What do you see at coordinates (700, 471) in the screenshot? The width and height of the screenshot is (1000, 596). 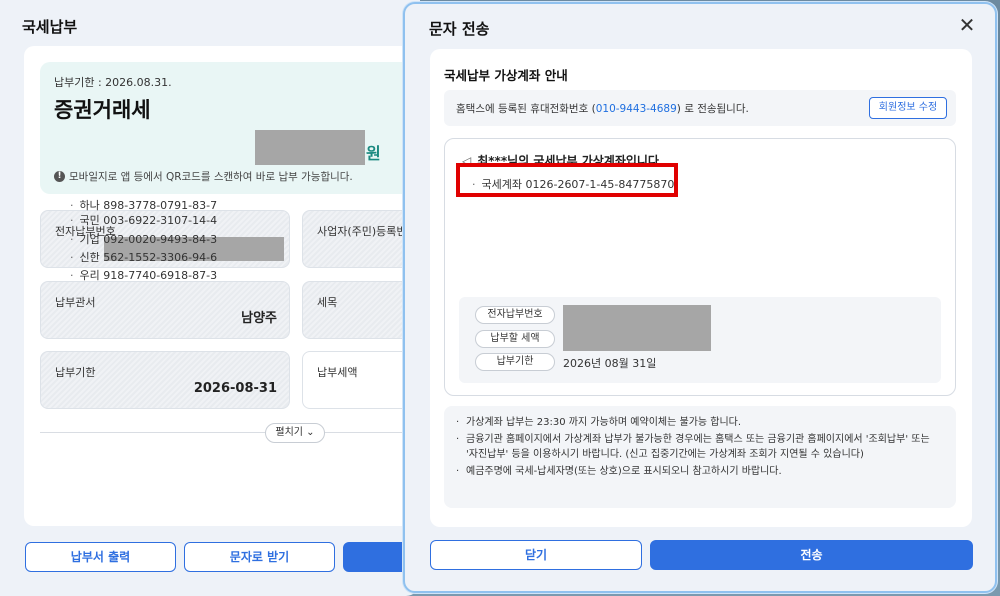 I see `notice-item: 예금주명에 국세-납세자명(또는 상호)으로 표시되오니 참고하시기 바랍니다.` at bounding box center [700, 471].